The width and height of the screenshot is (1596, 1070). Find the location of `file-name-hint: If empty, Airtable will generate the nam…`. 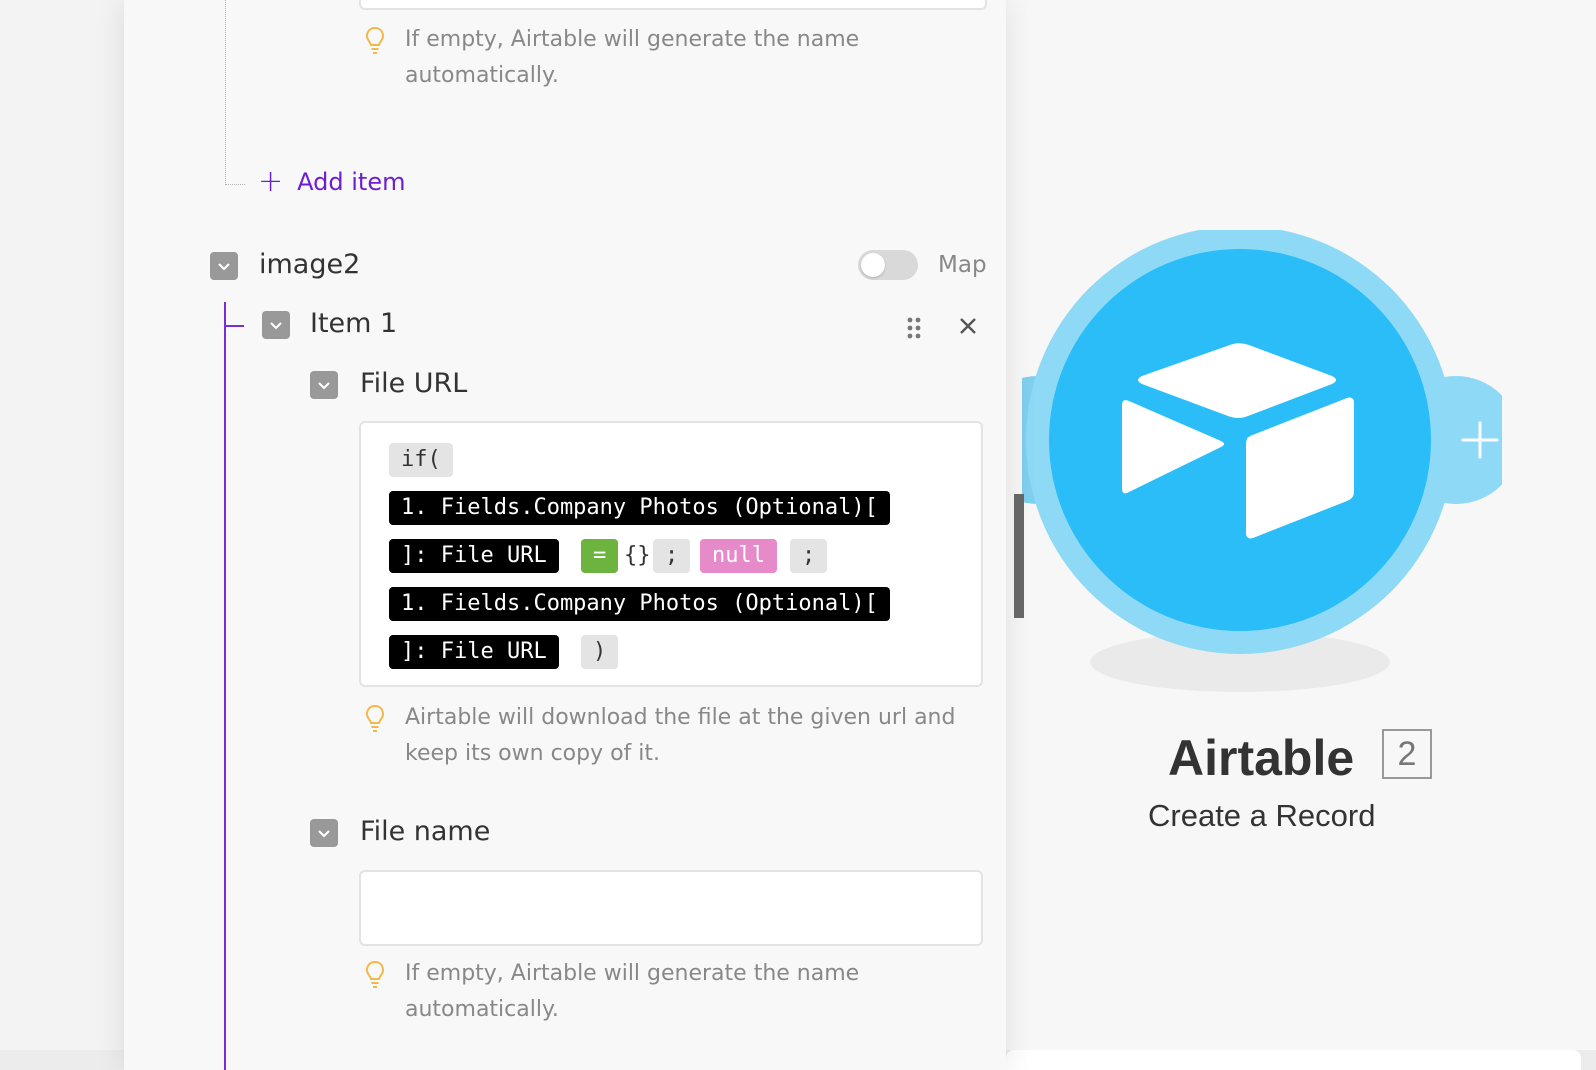

file-name-hint: If empty, Airtable will generate the nam… is located at coordinates (670, 992).